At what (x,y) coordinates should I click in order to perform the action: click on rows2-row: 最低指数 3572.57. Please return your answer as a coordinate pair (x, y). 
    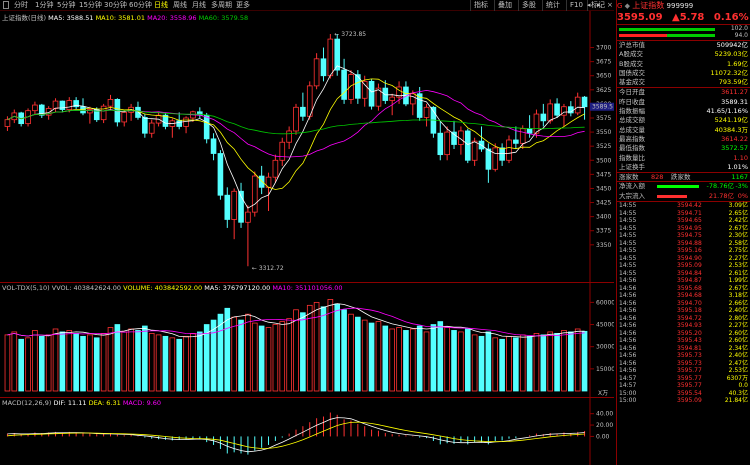
    Looking at the image, I should click on (683, 148).